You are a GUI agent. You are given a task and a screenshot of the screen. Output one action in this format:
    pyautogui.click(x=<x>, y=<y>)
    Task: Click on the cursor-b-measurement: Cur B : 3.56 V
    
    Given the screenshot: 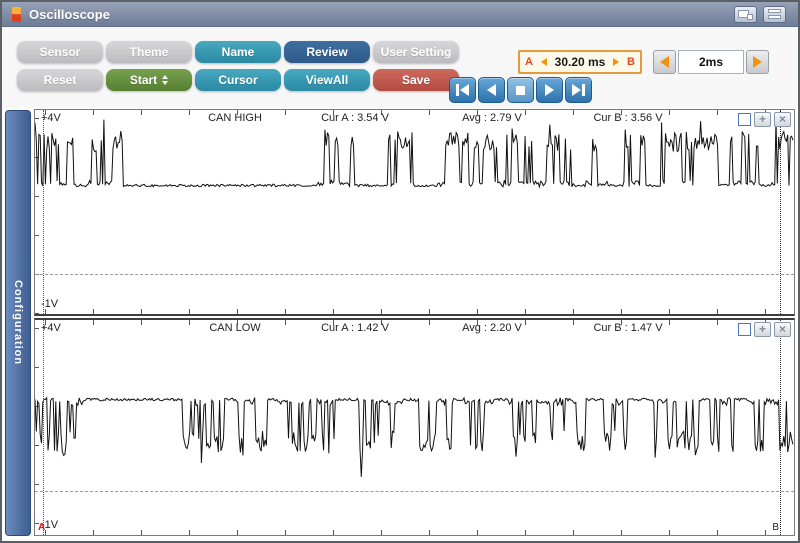 What is the action you would take?
    pyautogui.click(x=628, y=118)
    